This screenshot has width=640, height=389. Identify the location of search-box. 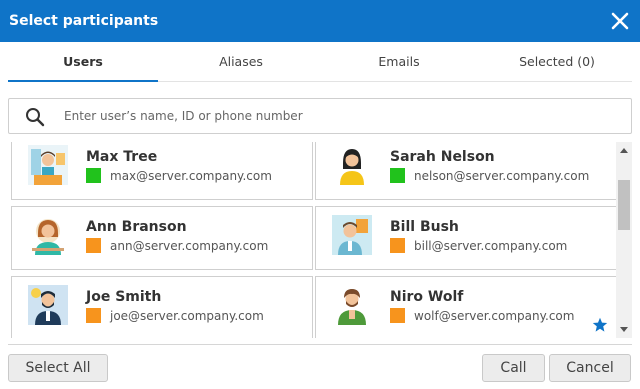
(320, 116).